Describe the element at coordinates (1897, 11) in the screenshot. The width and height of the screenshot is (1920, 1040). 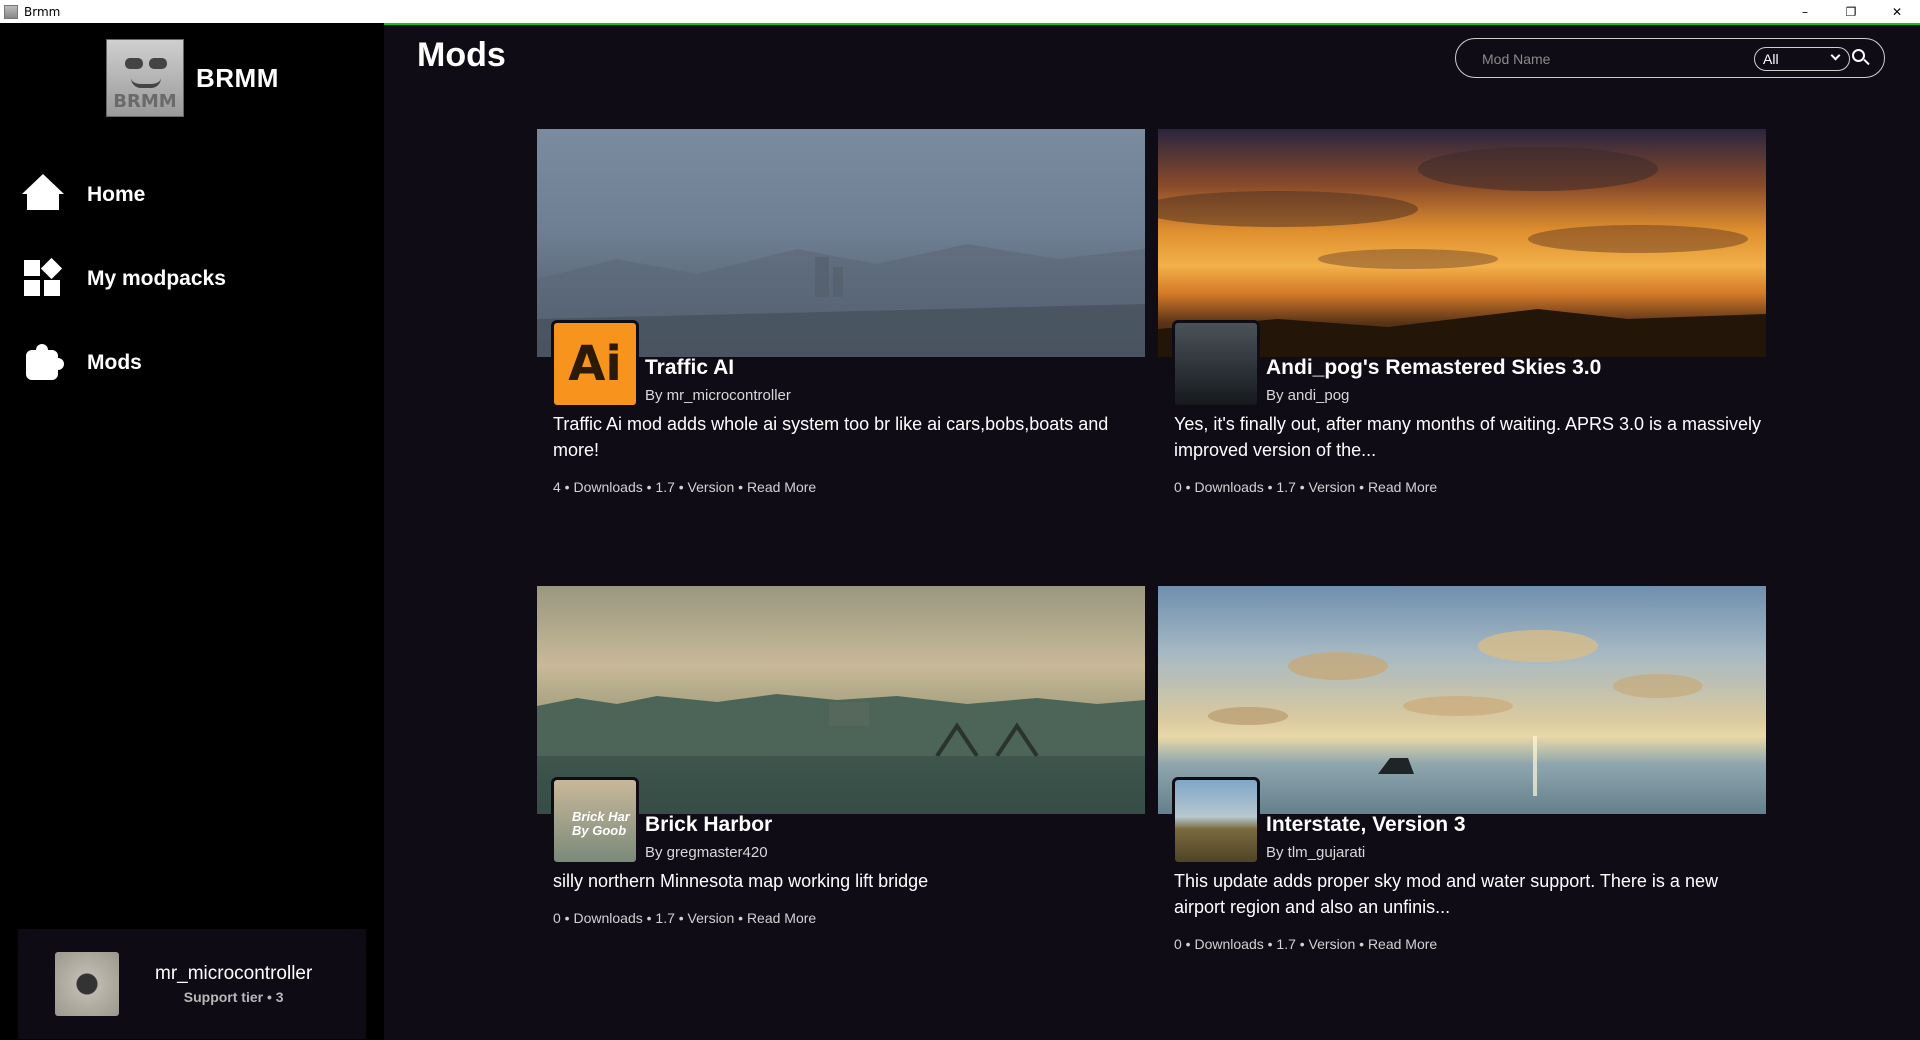
I see `close-button: ✕` at that location.